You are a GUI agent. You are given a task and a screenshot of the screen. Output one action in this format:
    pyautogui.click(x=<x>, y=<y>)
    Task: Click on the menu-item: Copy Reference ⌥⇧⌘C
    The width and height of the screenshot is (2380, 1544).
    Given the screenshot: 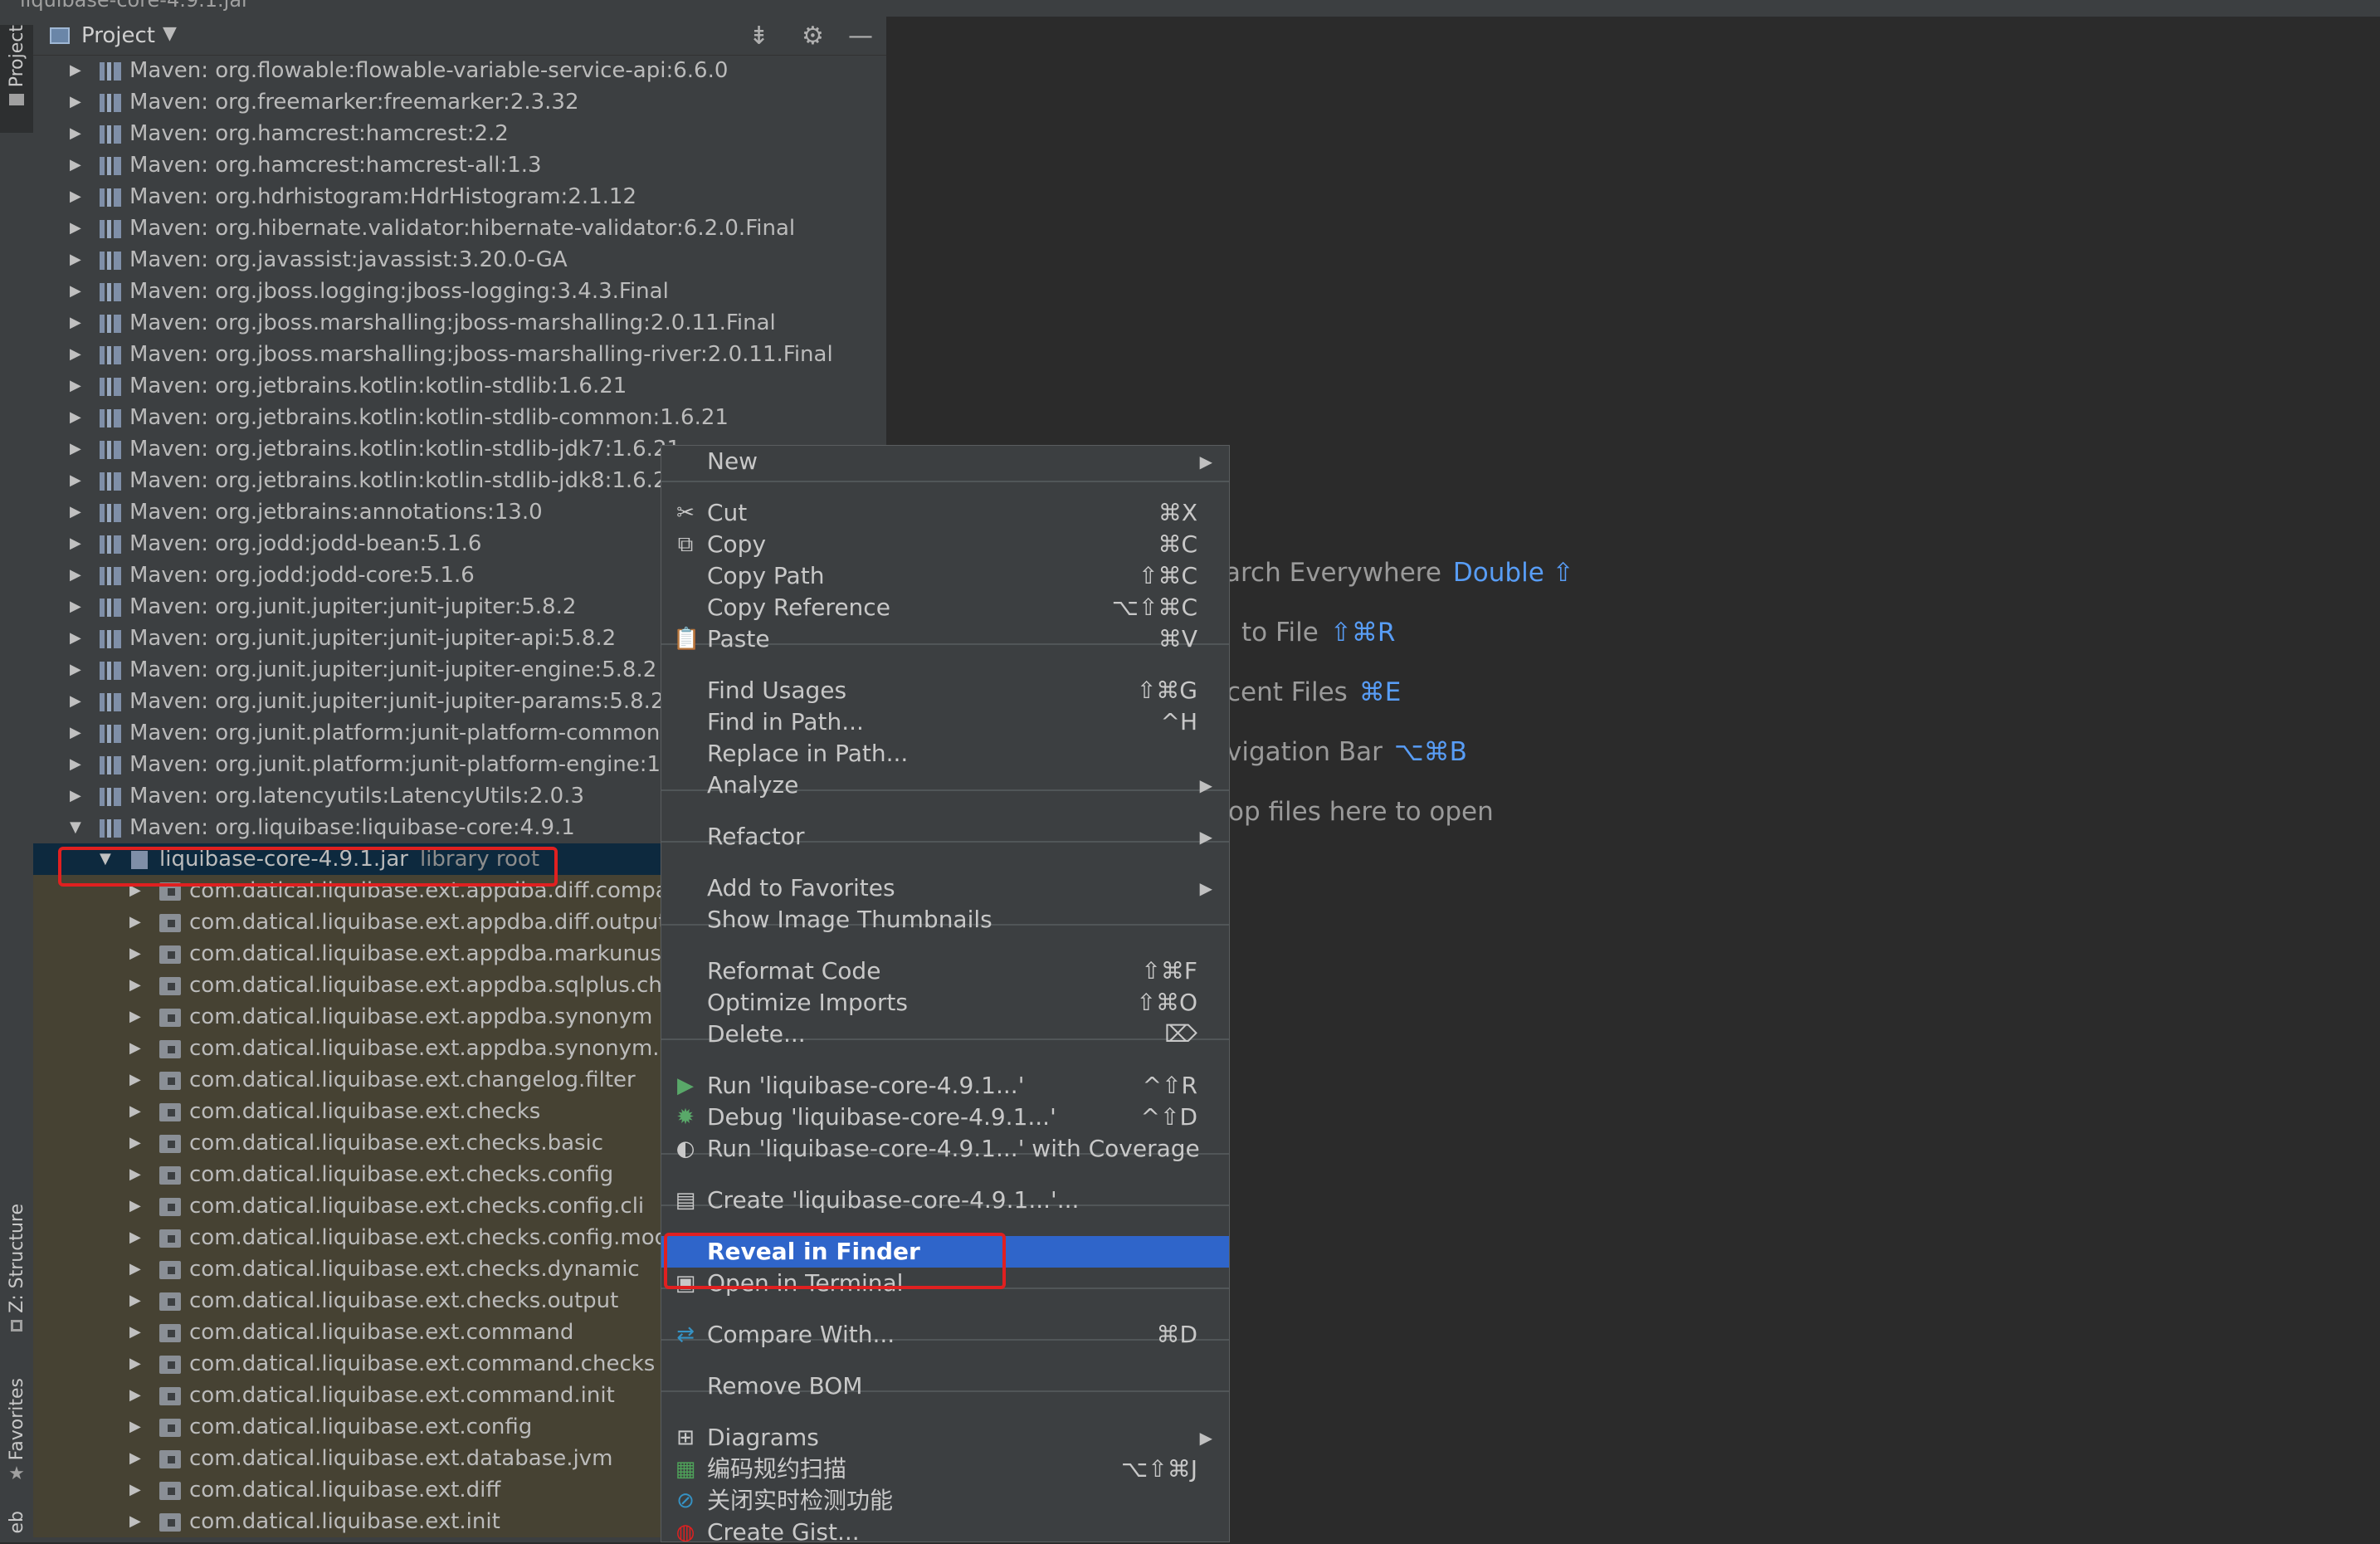 What is the action you would take?
    pyautogui.click(x=945, y=607)
    